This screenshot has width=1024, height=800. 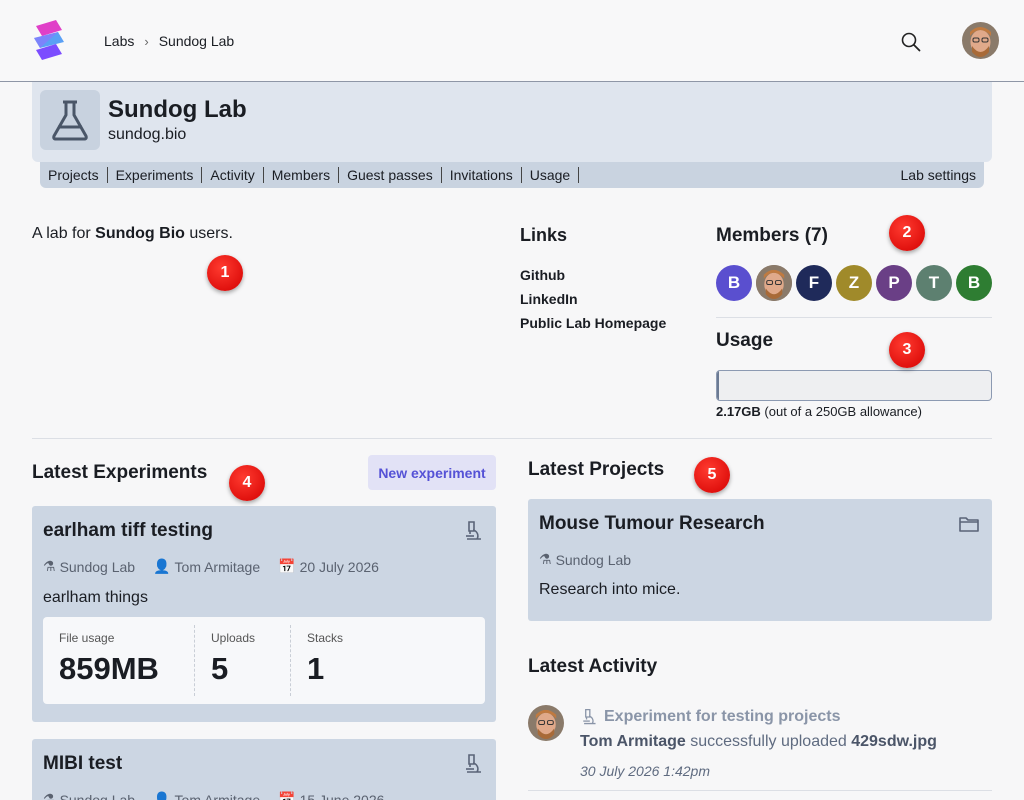 I want to click on lab-description: A lab for Sundog Bio users., so click(x=132, y=234).